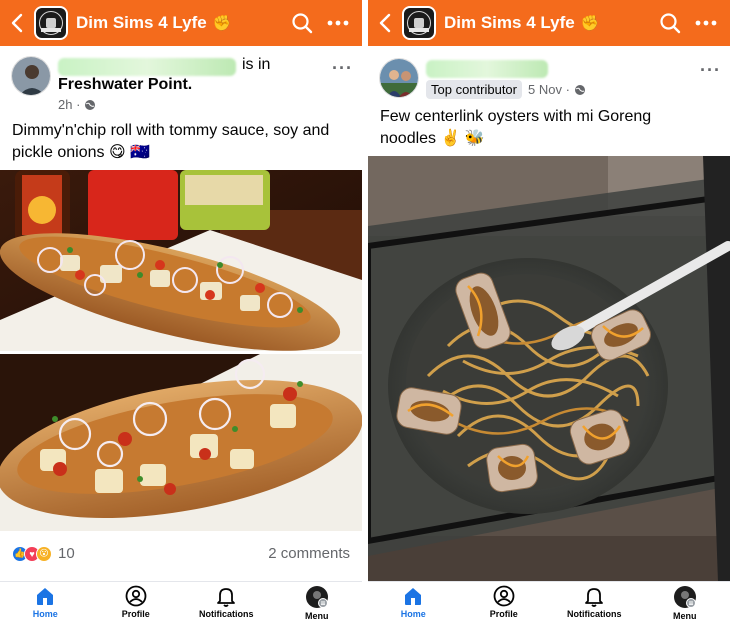 The width and height of the screenshot is (730, 624). Describe the element at coordinates (66, 553) in the screenshot. I see `reaction-count: 10` at that location.